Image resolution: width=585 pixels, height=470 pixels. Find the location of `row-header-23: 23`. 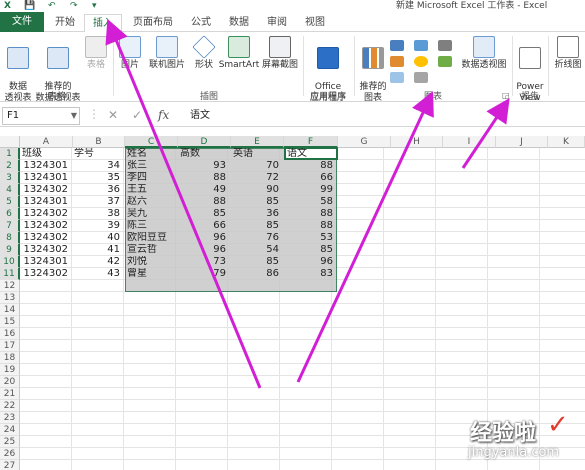

row-header-23: 23 is located at coordinates (10, 418).